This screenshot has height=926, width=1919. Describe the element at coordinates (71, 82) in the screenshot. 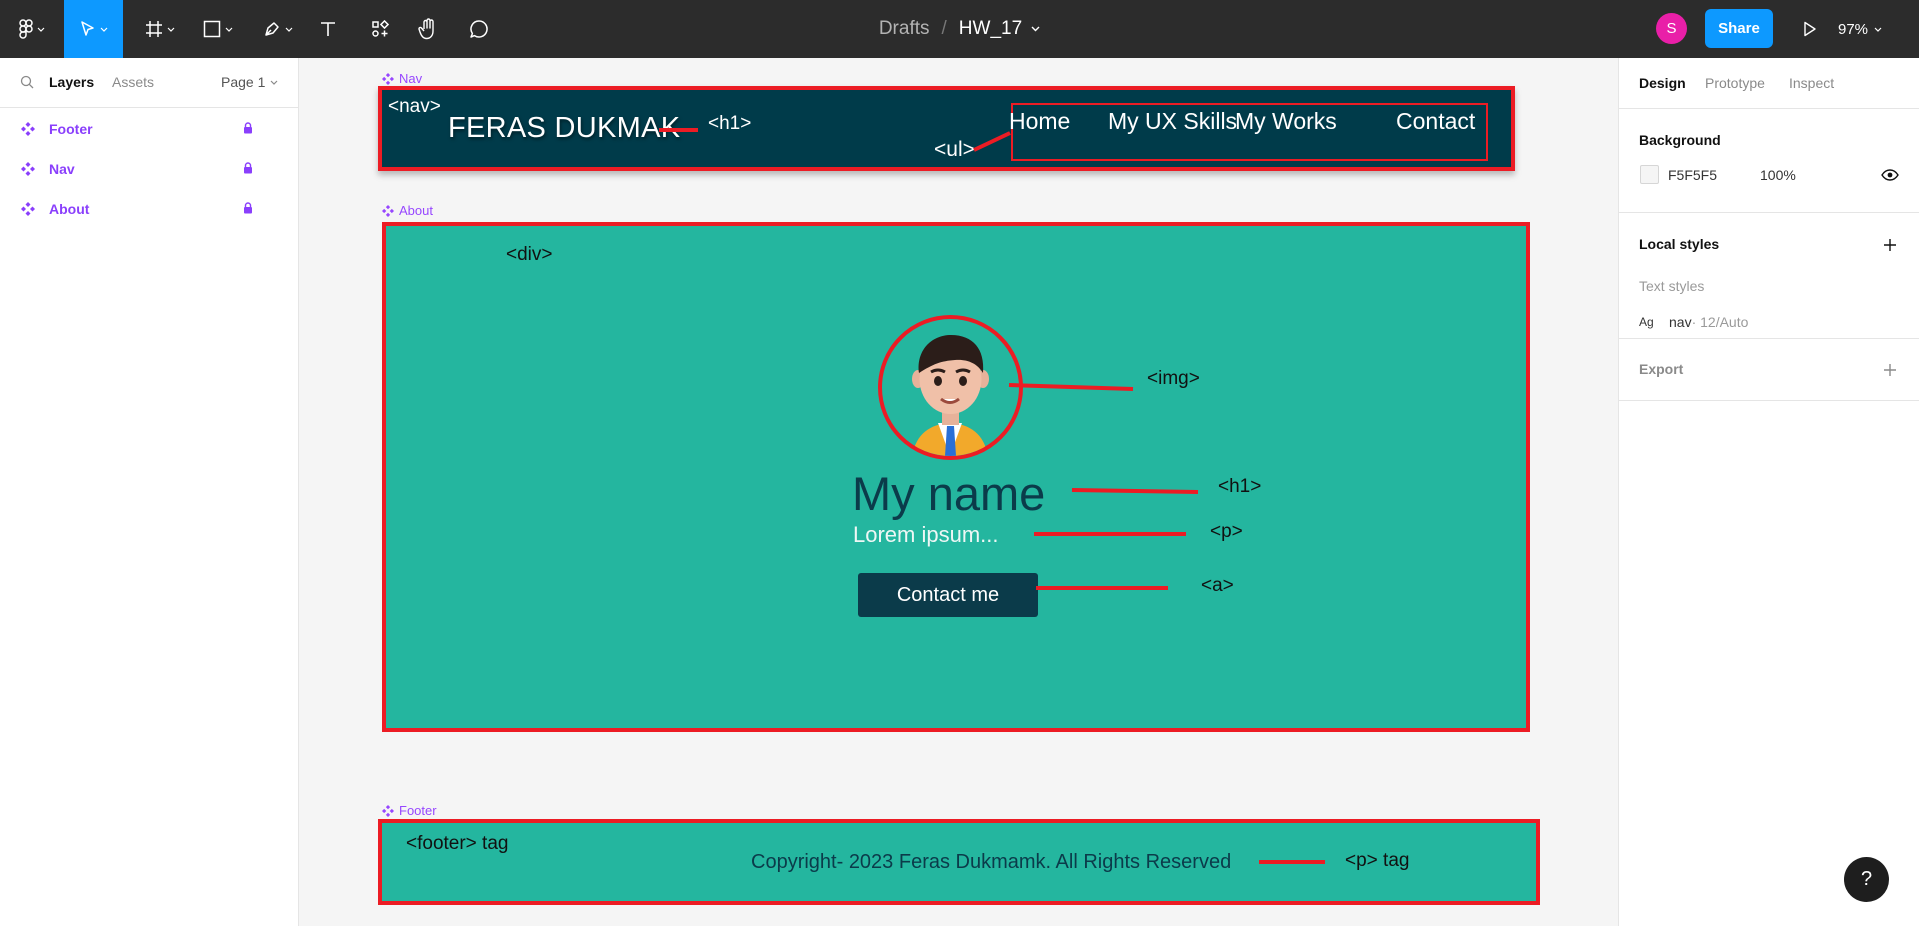

I see `tab-layers: Layers` at that location.